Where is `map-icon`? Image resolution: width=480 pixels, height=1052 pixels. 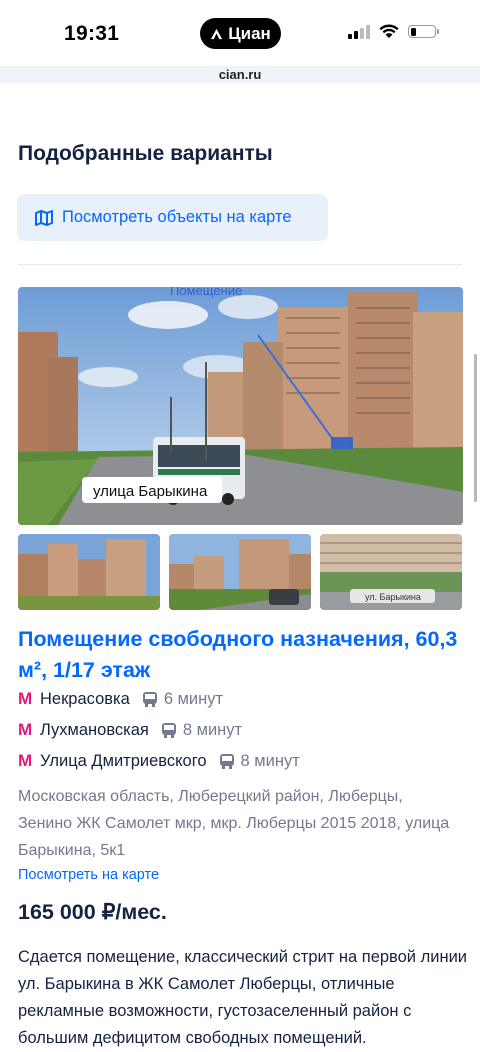
map-icon is located at coordinates (44, 217).